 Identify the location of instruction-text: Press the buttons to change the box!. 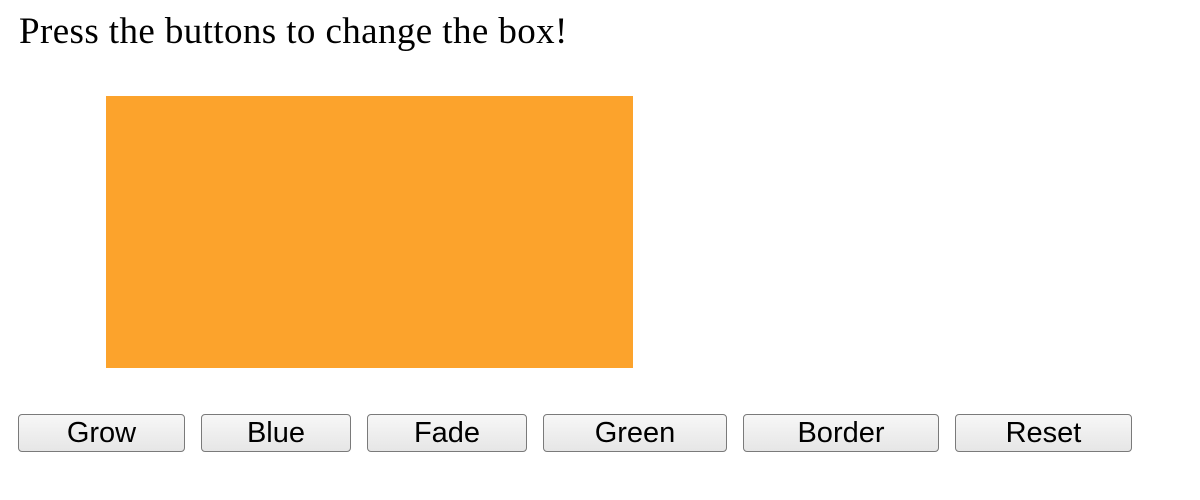
(293, 31).